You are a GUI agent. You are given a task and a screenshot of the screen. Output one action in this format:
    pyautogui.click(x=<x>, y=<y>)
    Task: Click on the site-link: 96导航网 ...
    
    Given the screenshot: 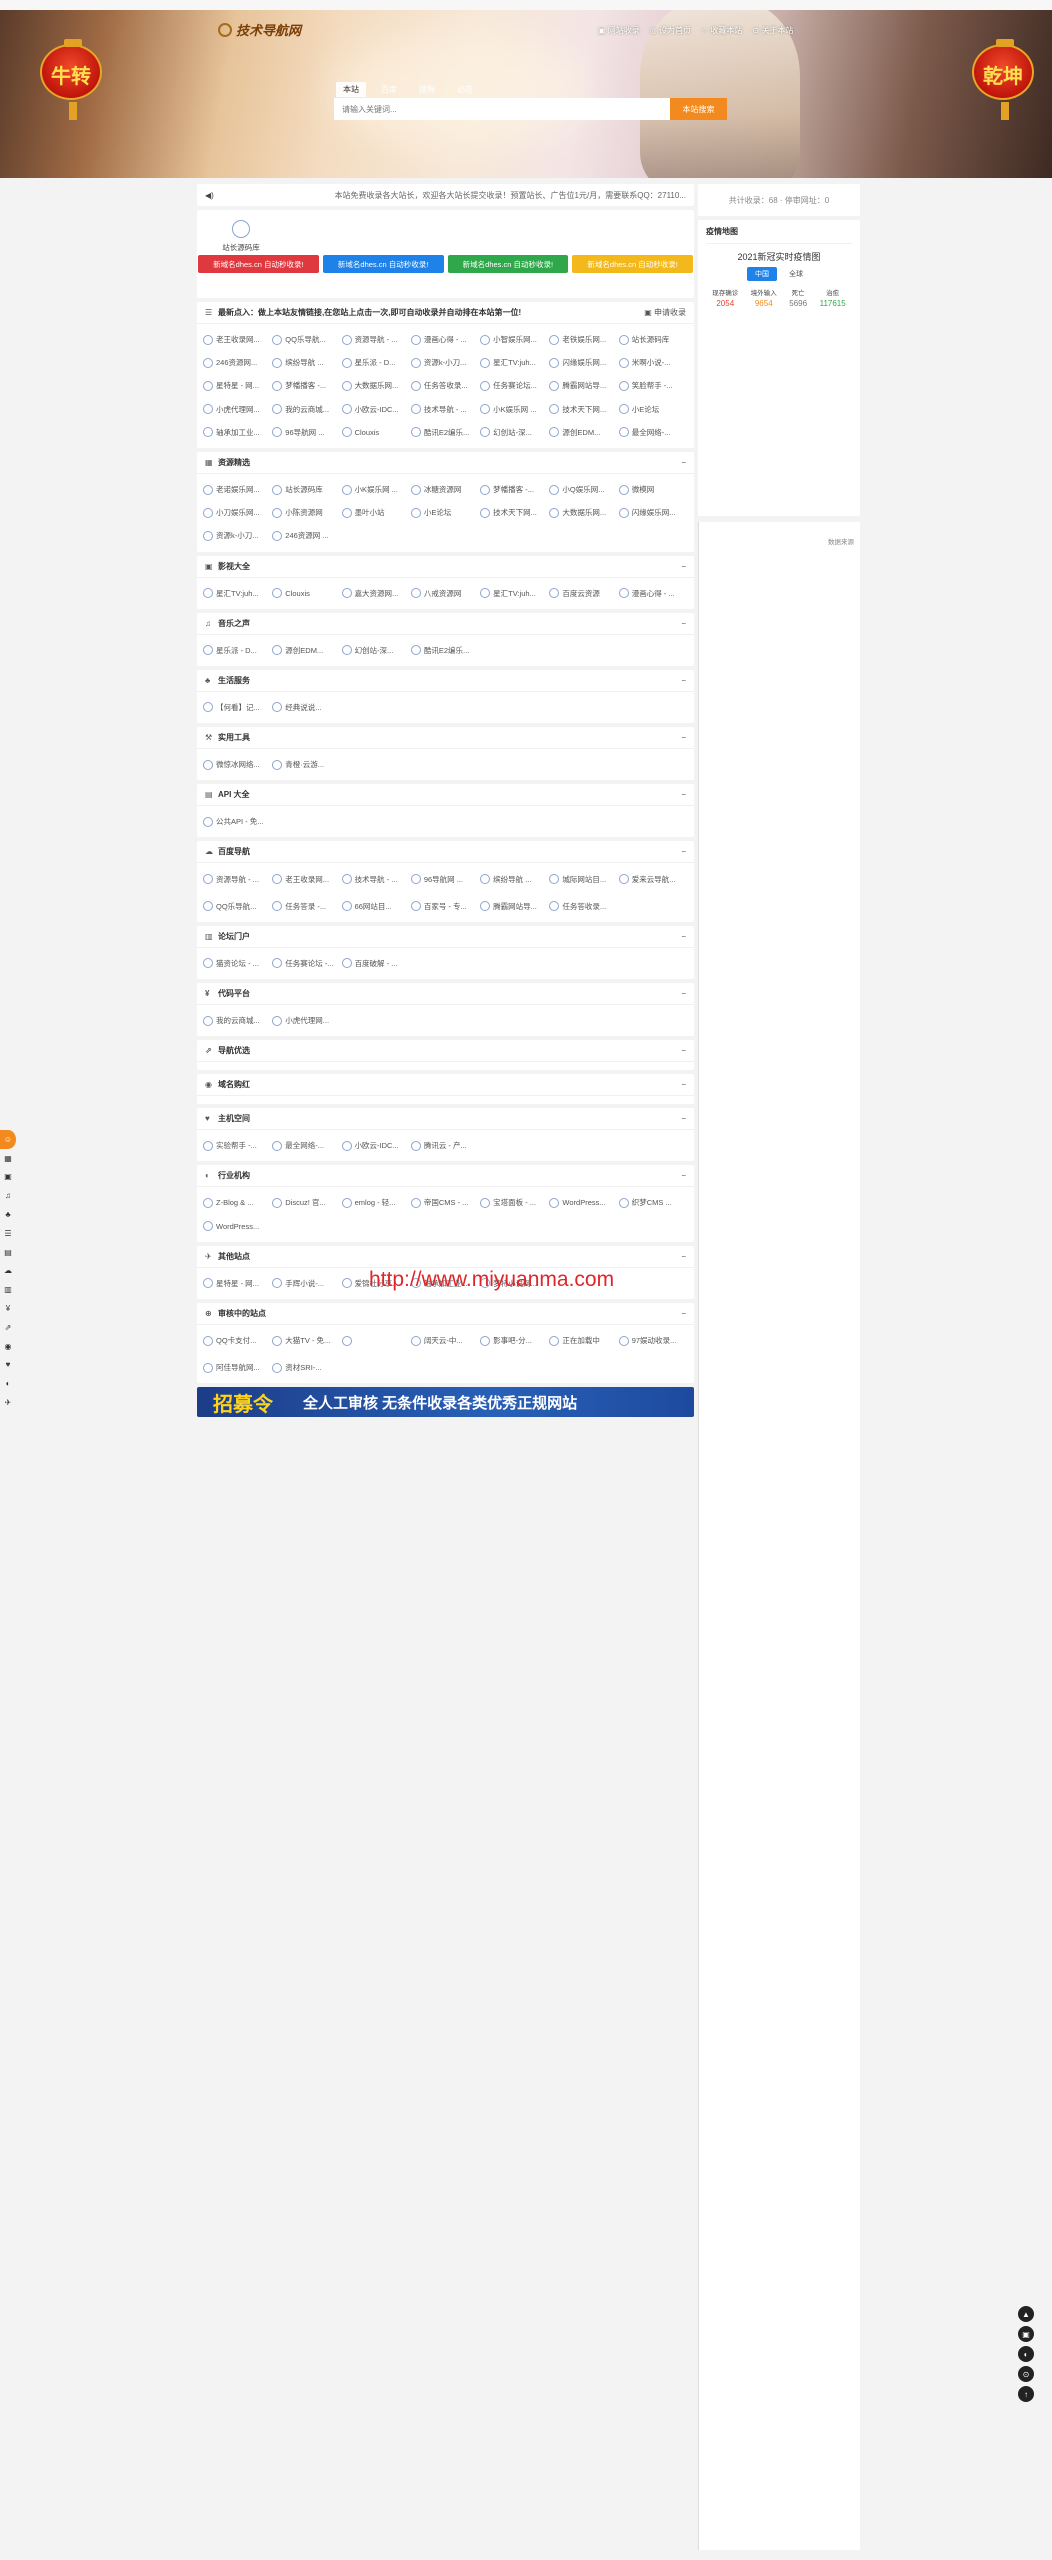 What is the action you would take?
    pyautogui.click(x=306, y=432)
    